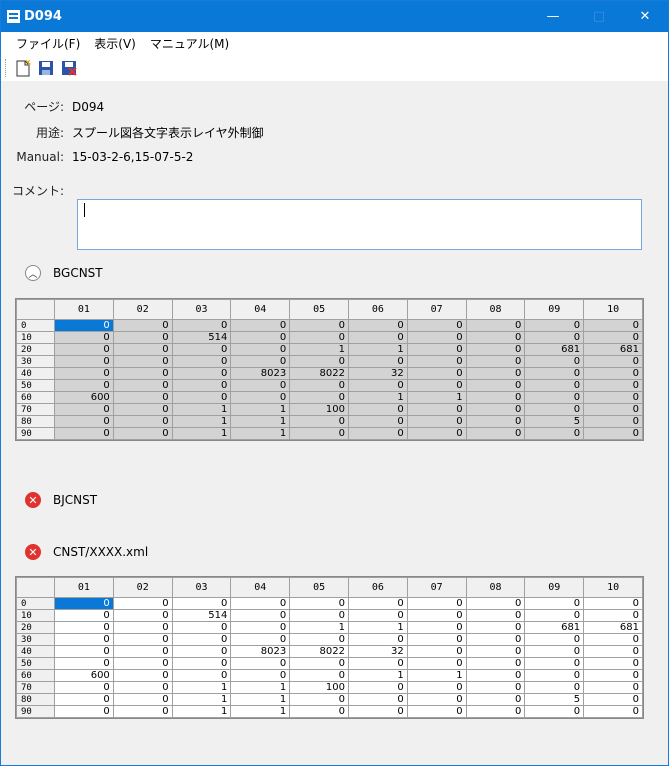  What do you see at coordinates (6, 67) in the screenshot?
I see `toolbar-grip` at bounding box center [6, 67].